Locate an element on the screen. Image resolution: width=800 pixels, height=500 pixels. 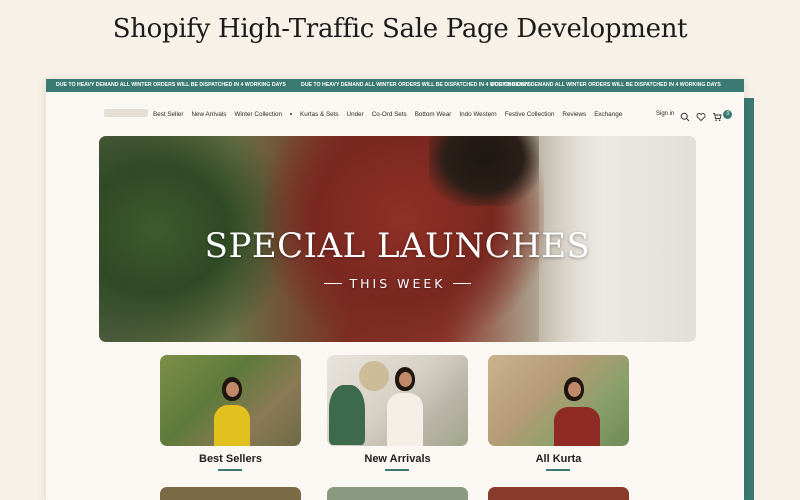
cart-count-badge: 0 is located at coordinates (728, 114).